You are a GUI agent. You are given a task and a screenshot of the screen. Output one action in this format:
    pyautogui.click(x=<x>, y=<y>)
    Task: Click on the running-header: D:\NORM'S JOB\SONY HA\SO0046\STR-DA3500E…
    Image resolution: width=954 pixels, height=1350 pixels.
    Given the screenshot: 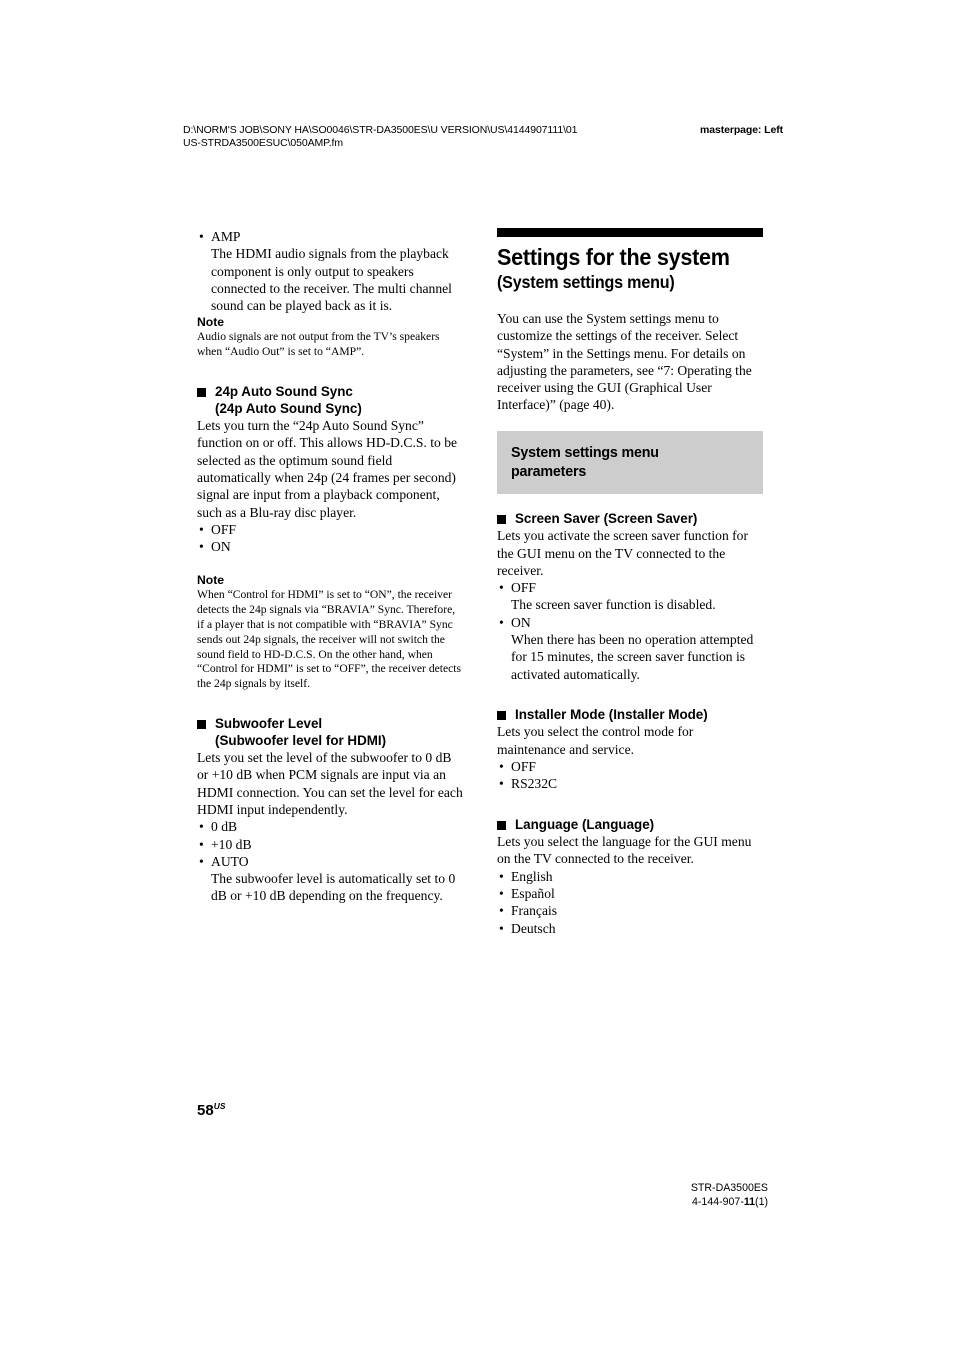 What is the action you would take?
    pyautogui.click(x=483, y=137)
    